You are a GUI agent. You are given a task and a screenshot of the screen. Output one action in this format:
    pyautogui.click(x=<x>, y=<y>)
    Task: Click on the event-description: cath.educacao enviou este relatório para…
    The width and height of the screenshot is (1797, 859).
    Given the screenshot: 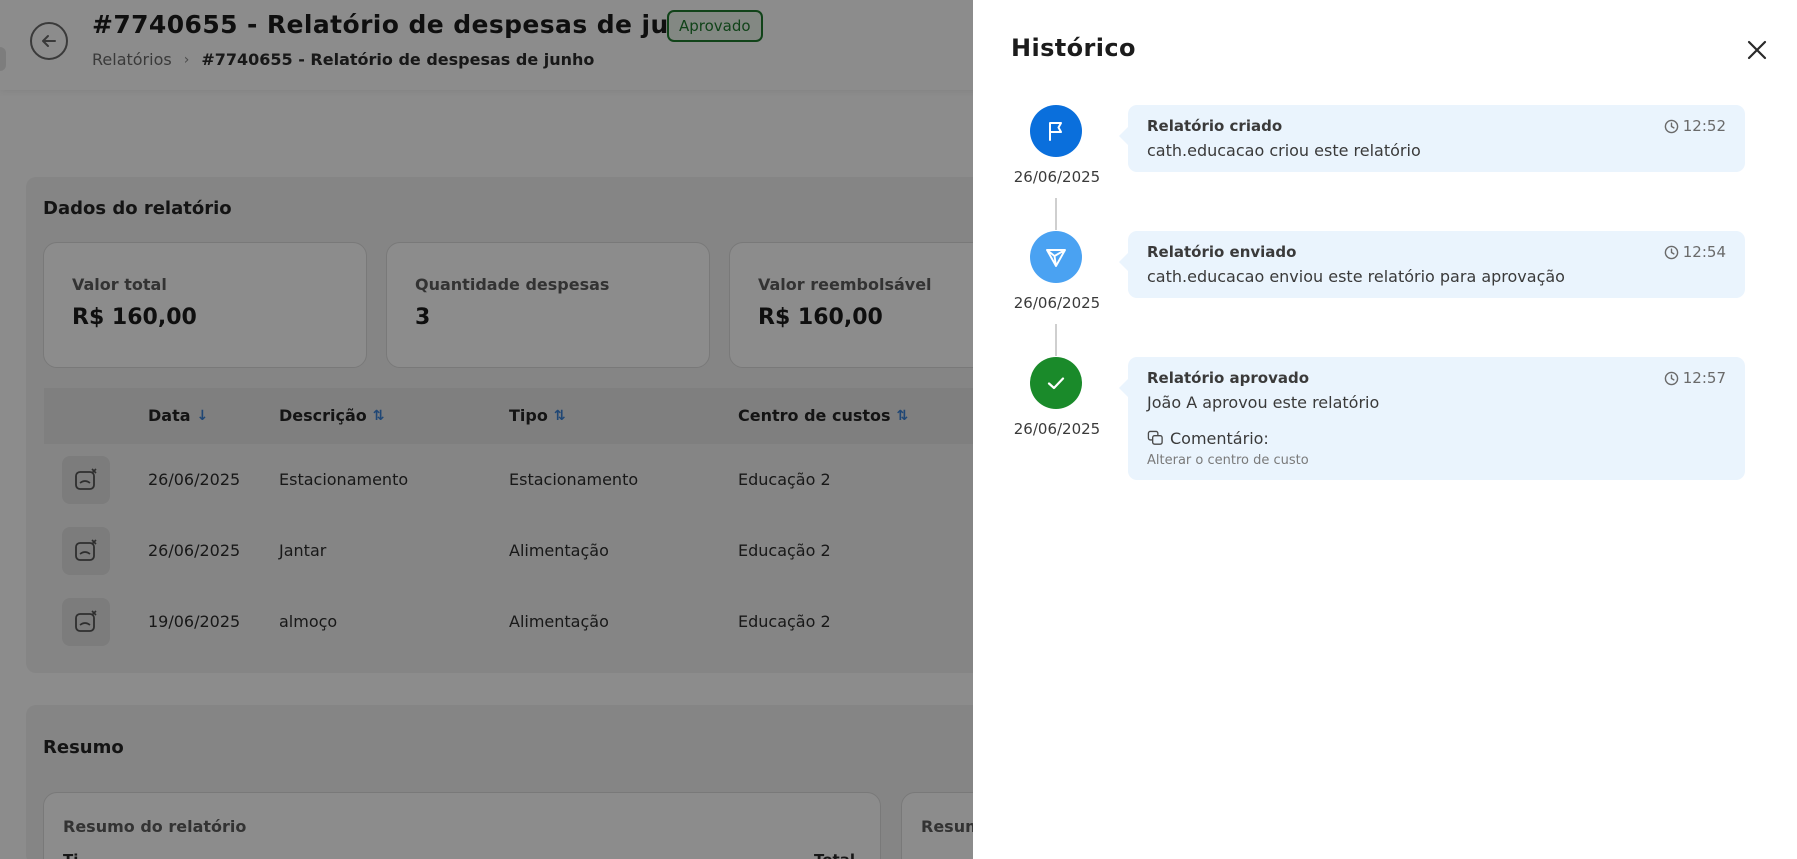 What is the action you would take?
    pyautogui.click(x=1356, y=276)
    